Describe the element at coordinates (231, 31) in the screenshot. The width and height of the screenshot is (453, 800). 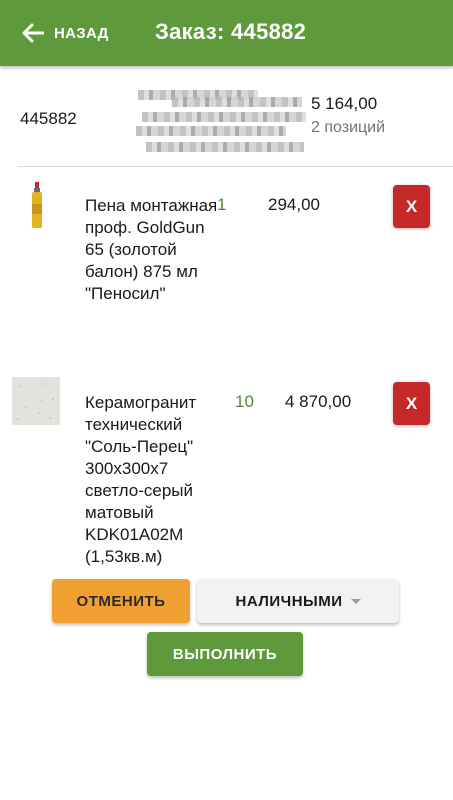
I see `page-title: Заказ: 445882` at that location.